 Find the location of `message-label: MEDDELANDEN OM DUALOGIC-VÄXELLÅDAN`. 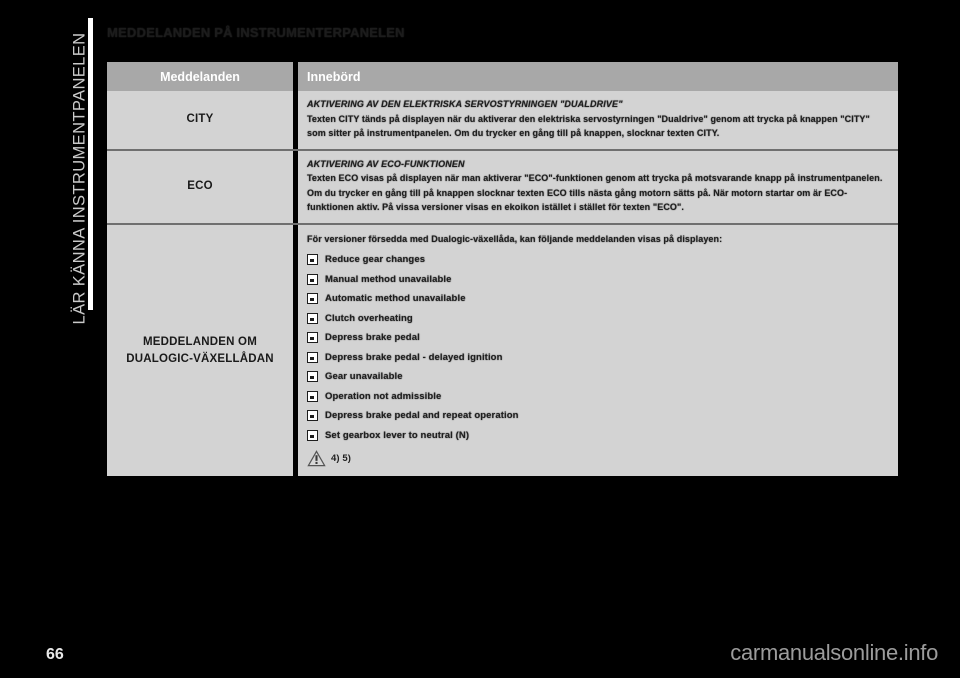

message-label: MEDDELANDEN OM DUALOGIC-VÄXELLÅDAN is located at coordinates (200, 350).